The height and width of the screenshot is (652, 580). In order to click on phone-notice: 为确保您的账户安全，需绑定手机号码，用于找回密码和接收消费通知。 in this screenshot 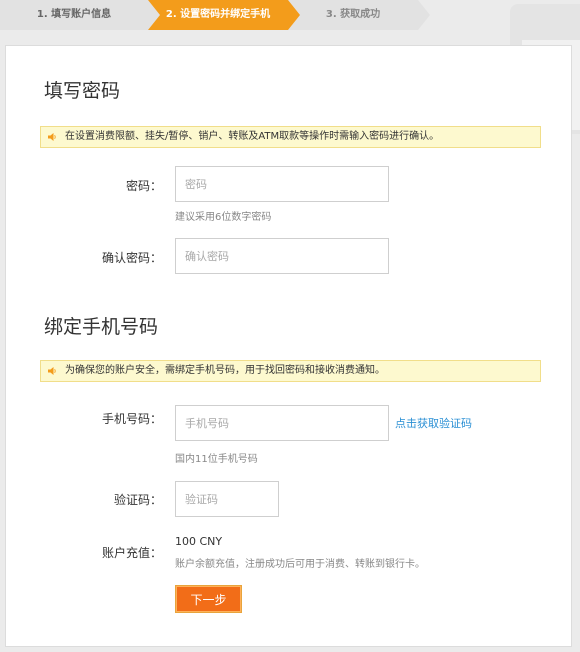, I will do `click(290, 371)`.